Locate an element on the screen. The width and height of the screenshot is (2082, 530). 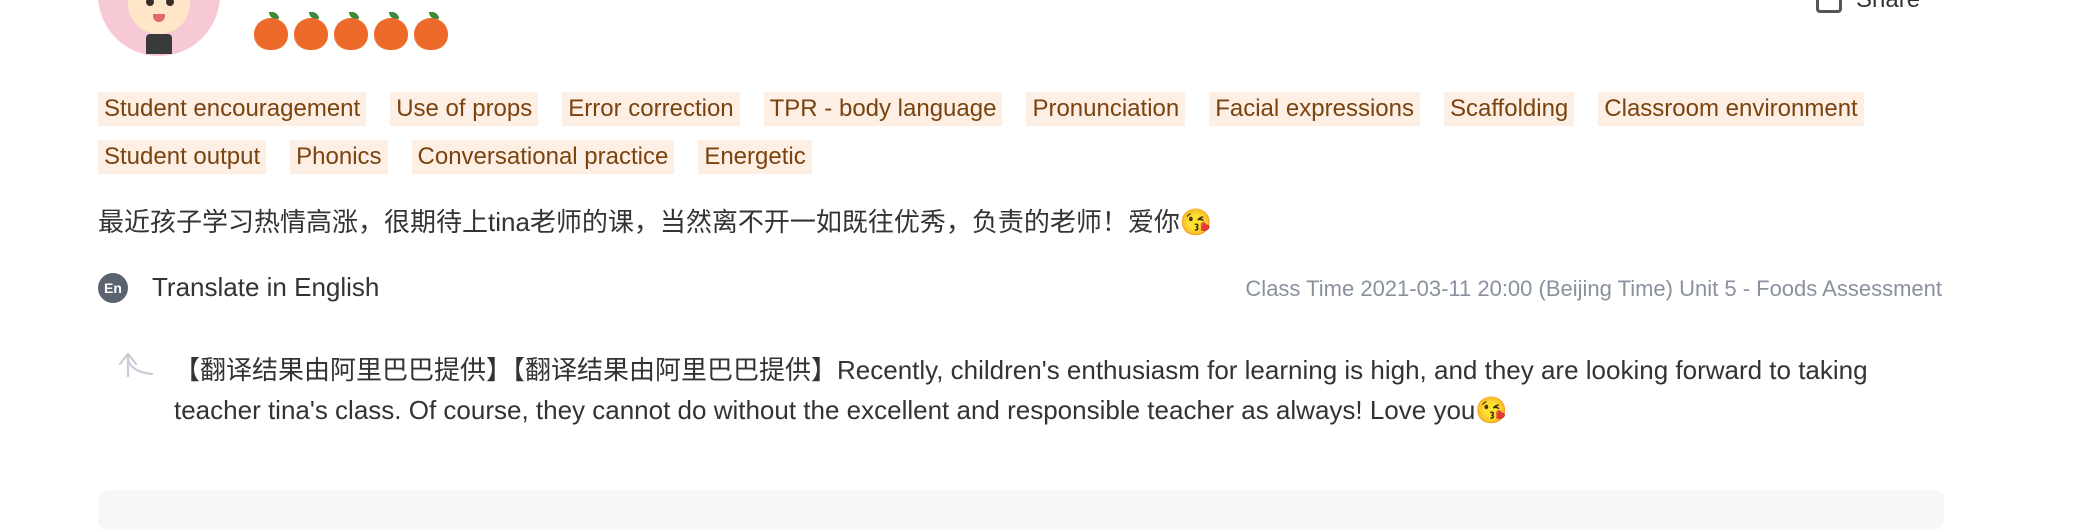
share-button: Share is located at coordinates (1868, 7).